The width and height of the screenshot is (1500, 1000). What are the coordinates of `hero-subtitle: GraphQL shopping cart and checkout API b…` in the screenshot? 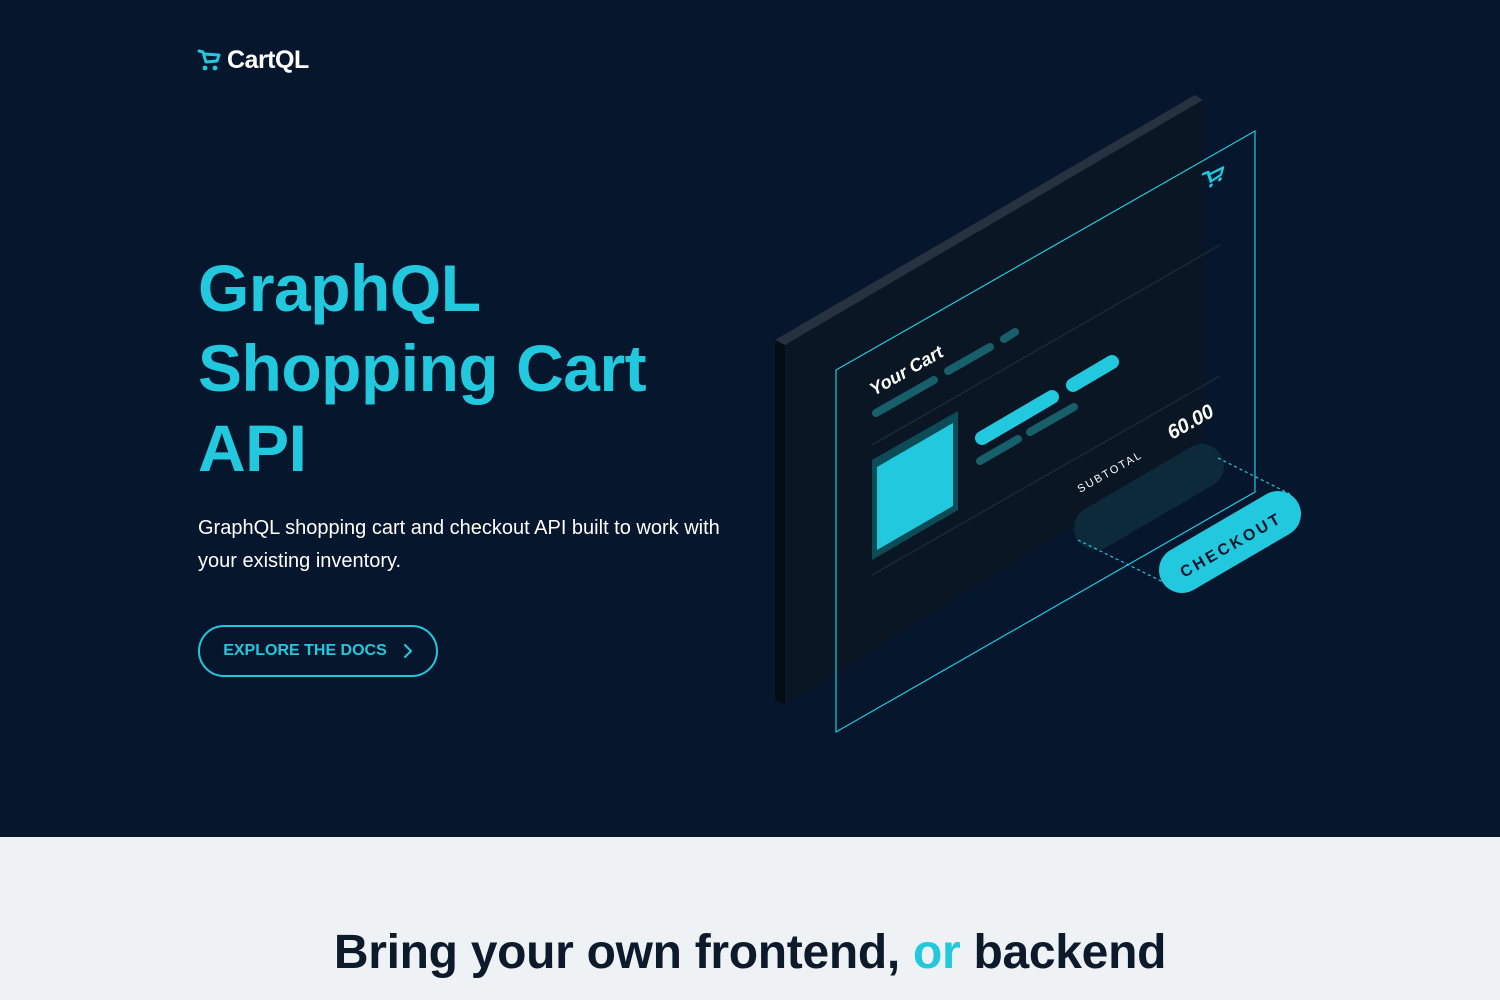 It's located at (459, 544).